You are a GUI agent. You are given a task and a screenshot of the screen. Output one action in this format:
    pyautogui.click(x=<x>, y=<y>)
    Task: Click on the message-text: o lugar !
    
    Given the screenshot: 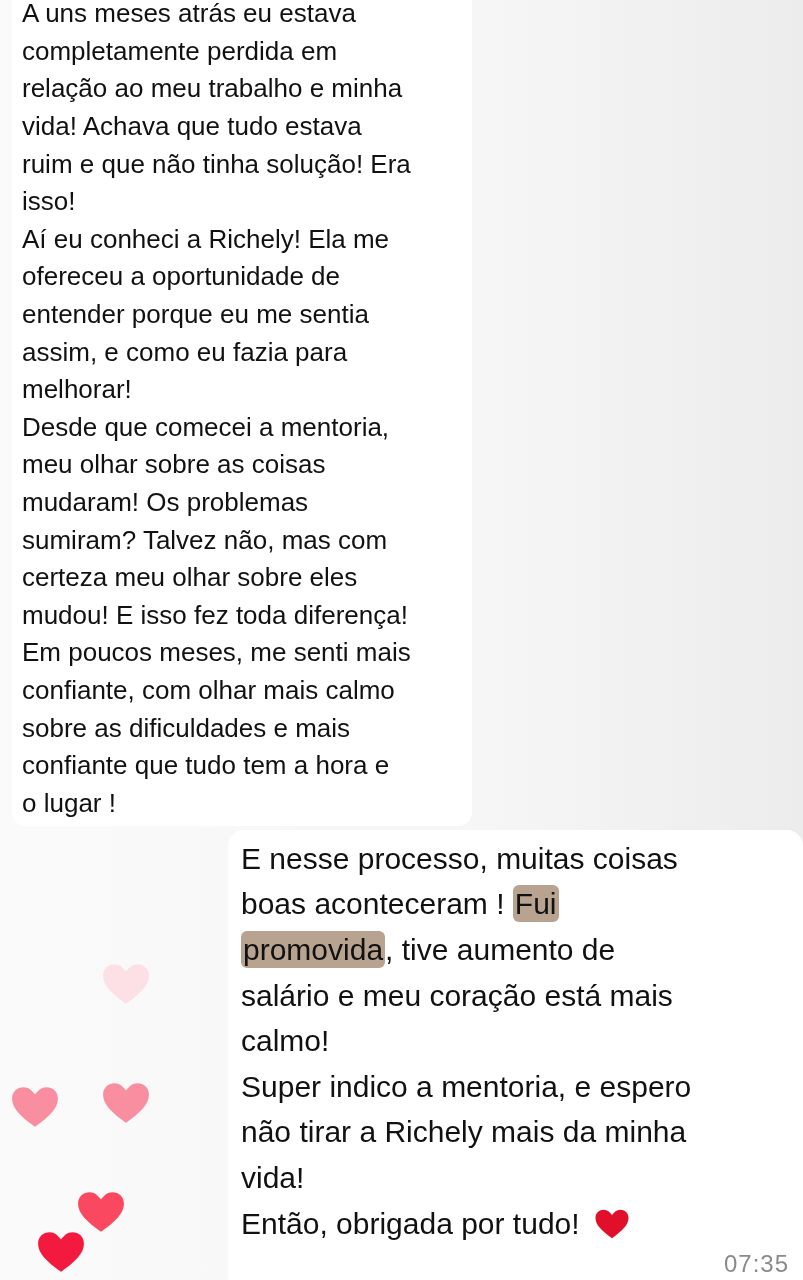 What is the action you would take?
    pyautogui.click(x=69, y=803)
    